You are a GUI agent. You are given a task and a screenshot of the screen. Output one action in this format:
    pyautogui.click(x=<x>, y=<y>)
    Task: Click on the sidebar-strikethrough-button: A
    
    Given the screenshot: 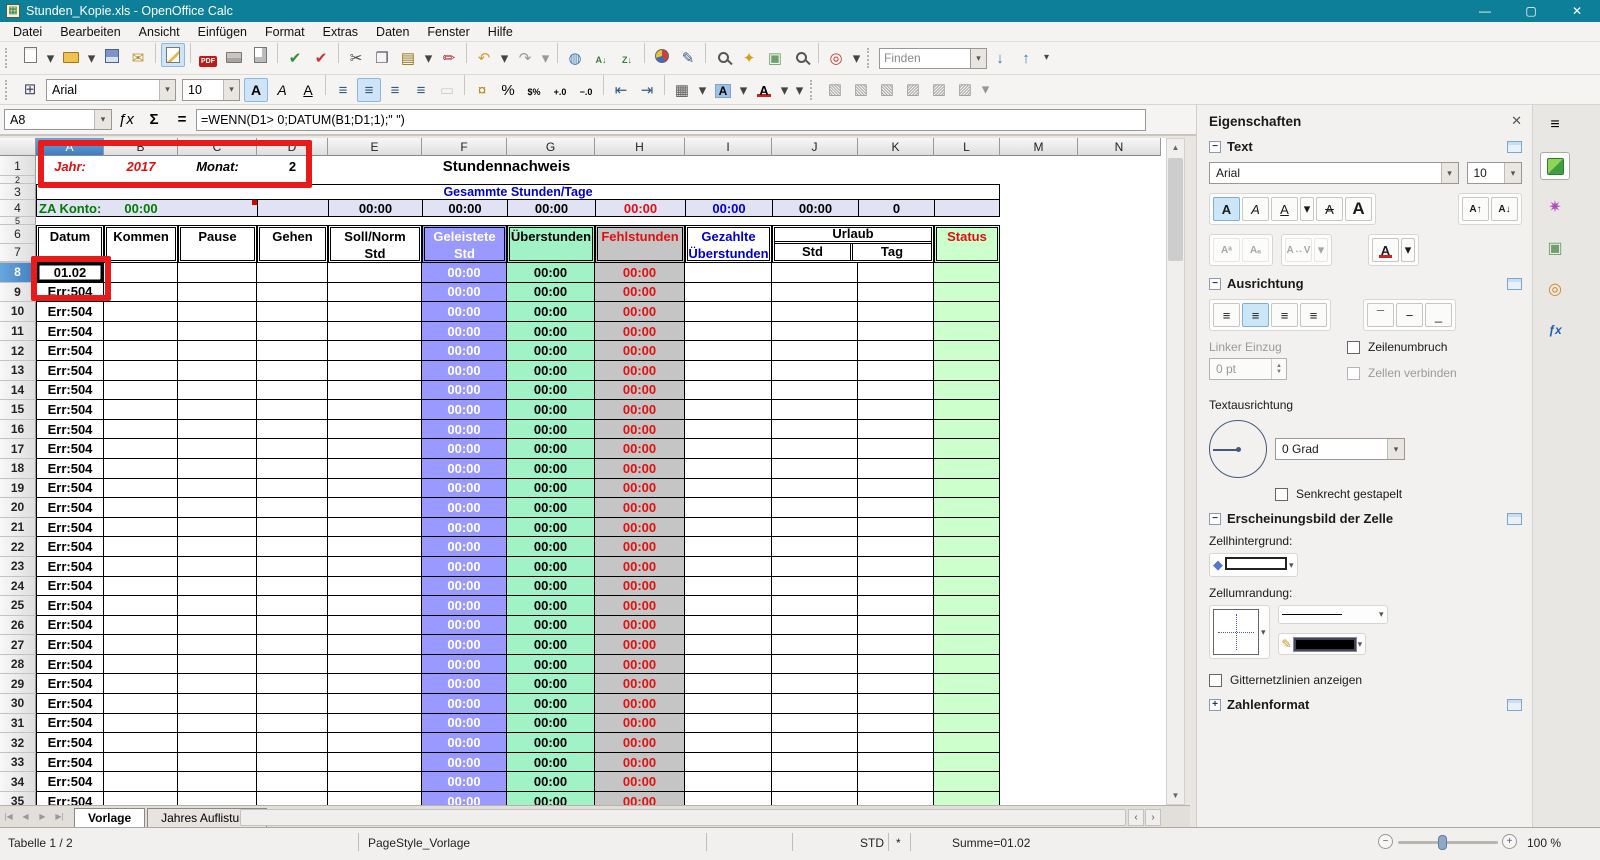 What is the action you would take?
    pyautogui.click(x=1329, y=209)
    